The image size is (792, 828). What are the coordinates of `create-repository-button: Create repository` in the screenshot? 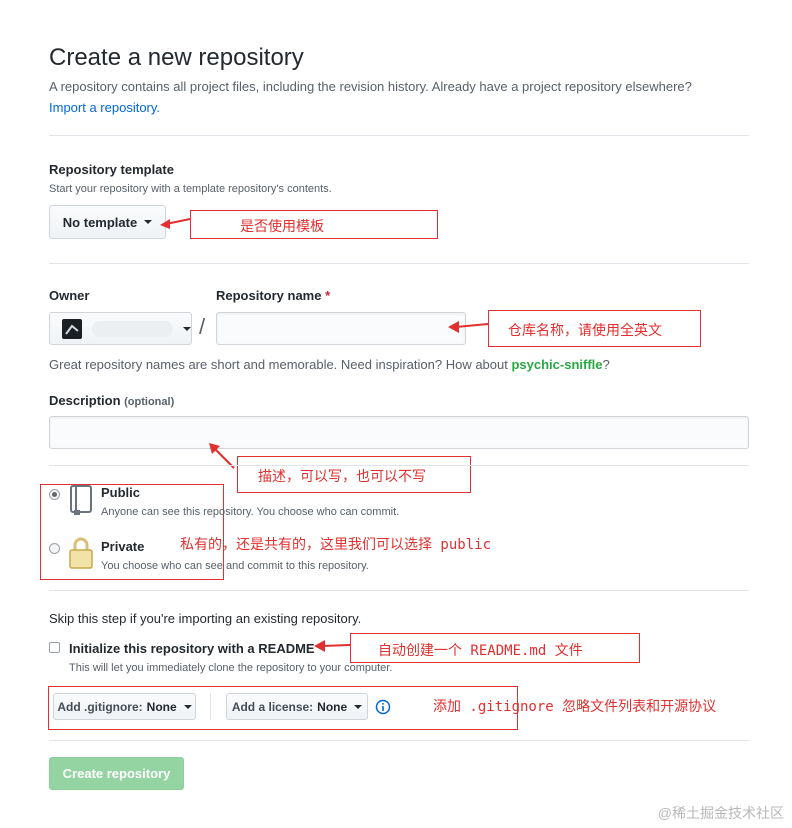 It's located at (116, 773).